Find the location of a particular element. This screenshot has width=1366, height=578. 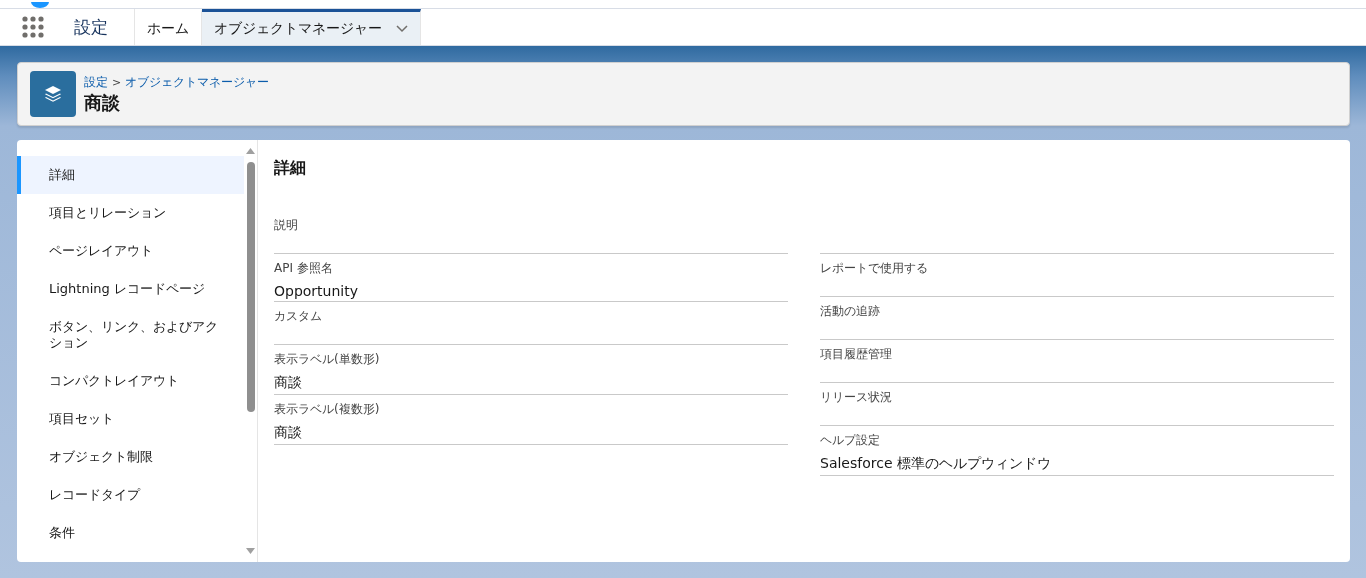

layers-icon is located at coordinates (53, 94).